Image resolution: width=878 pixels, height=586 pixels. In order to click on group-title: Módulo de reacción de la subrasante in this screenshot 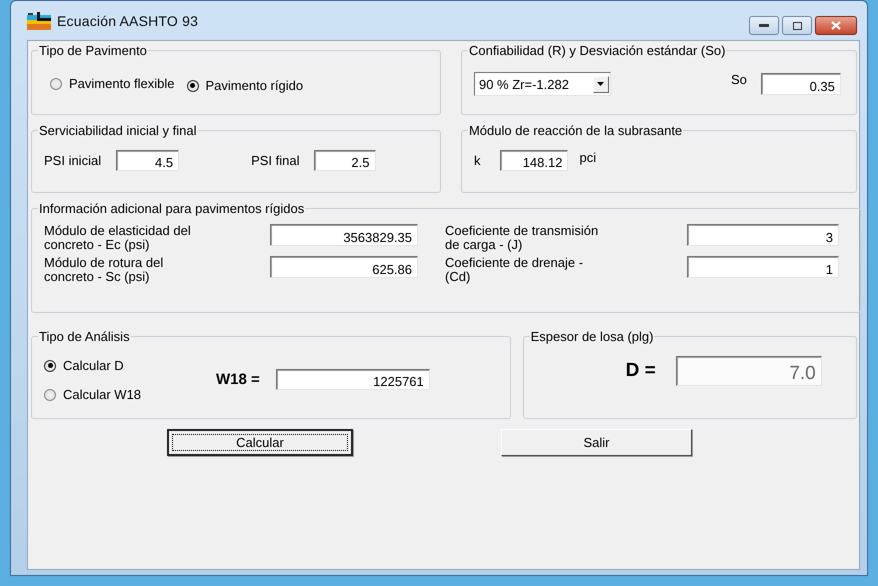, I will do `click(576, 130)`.